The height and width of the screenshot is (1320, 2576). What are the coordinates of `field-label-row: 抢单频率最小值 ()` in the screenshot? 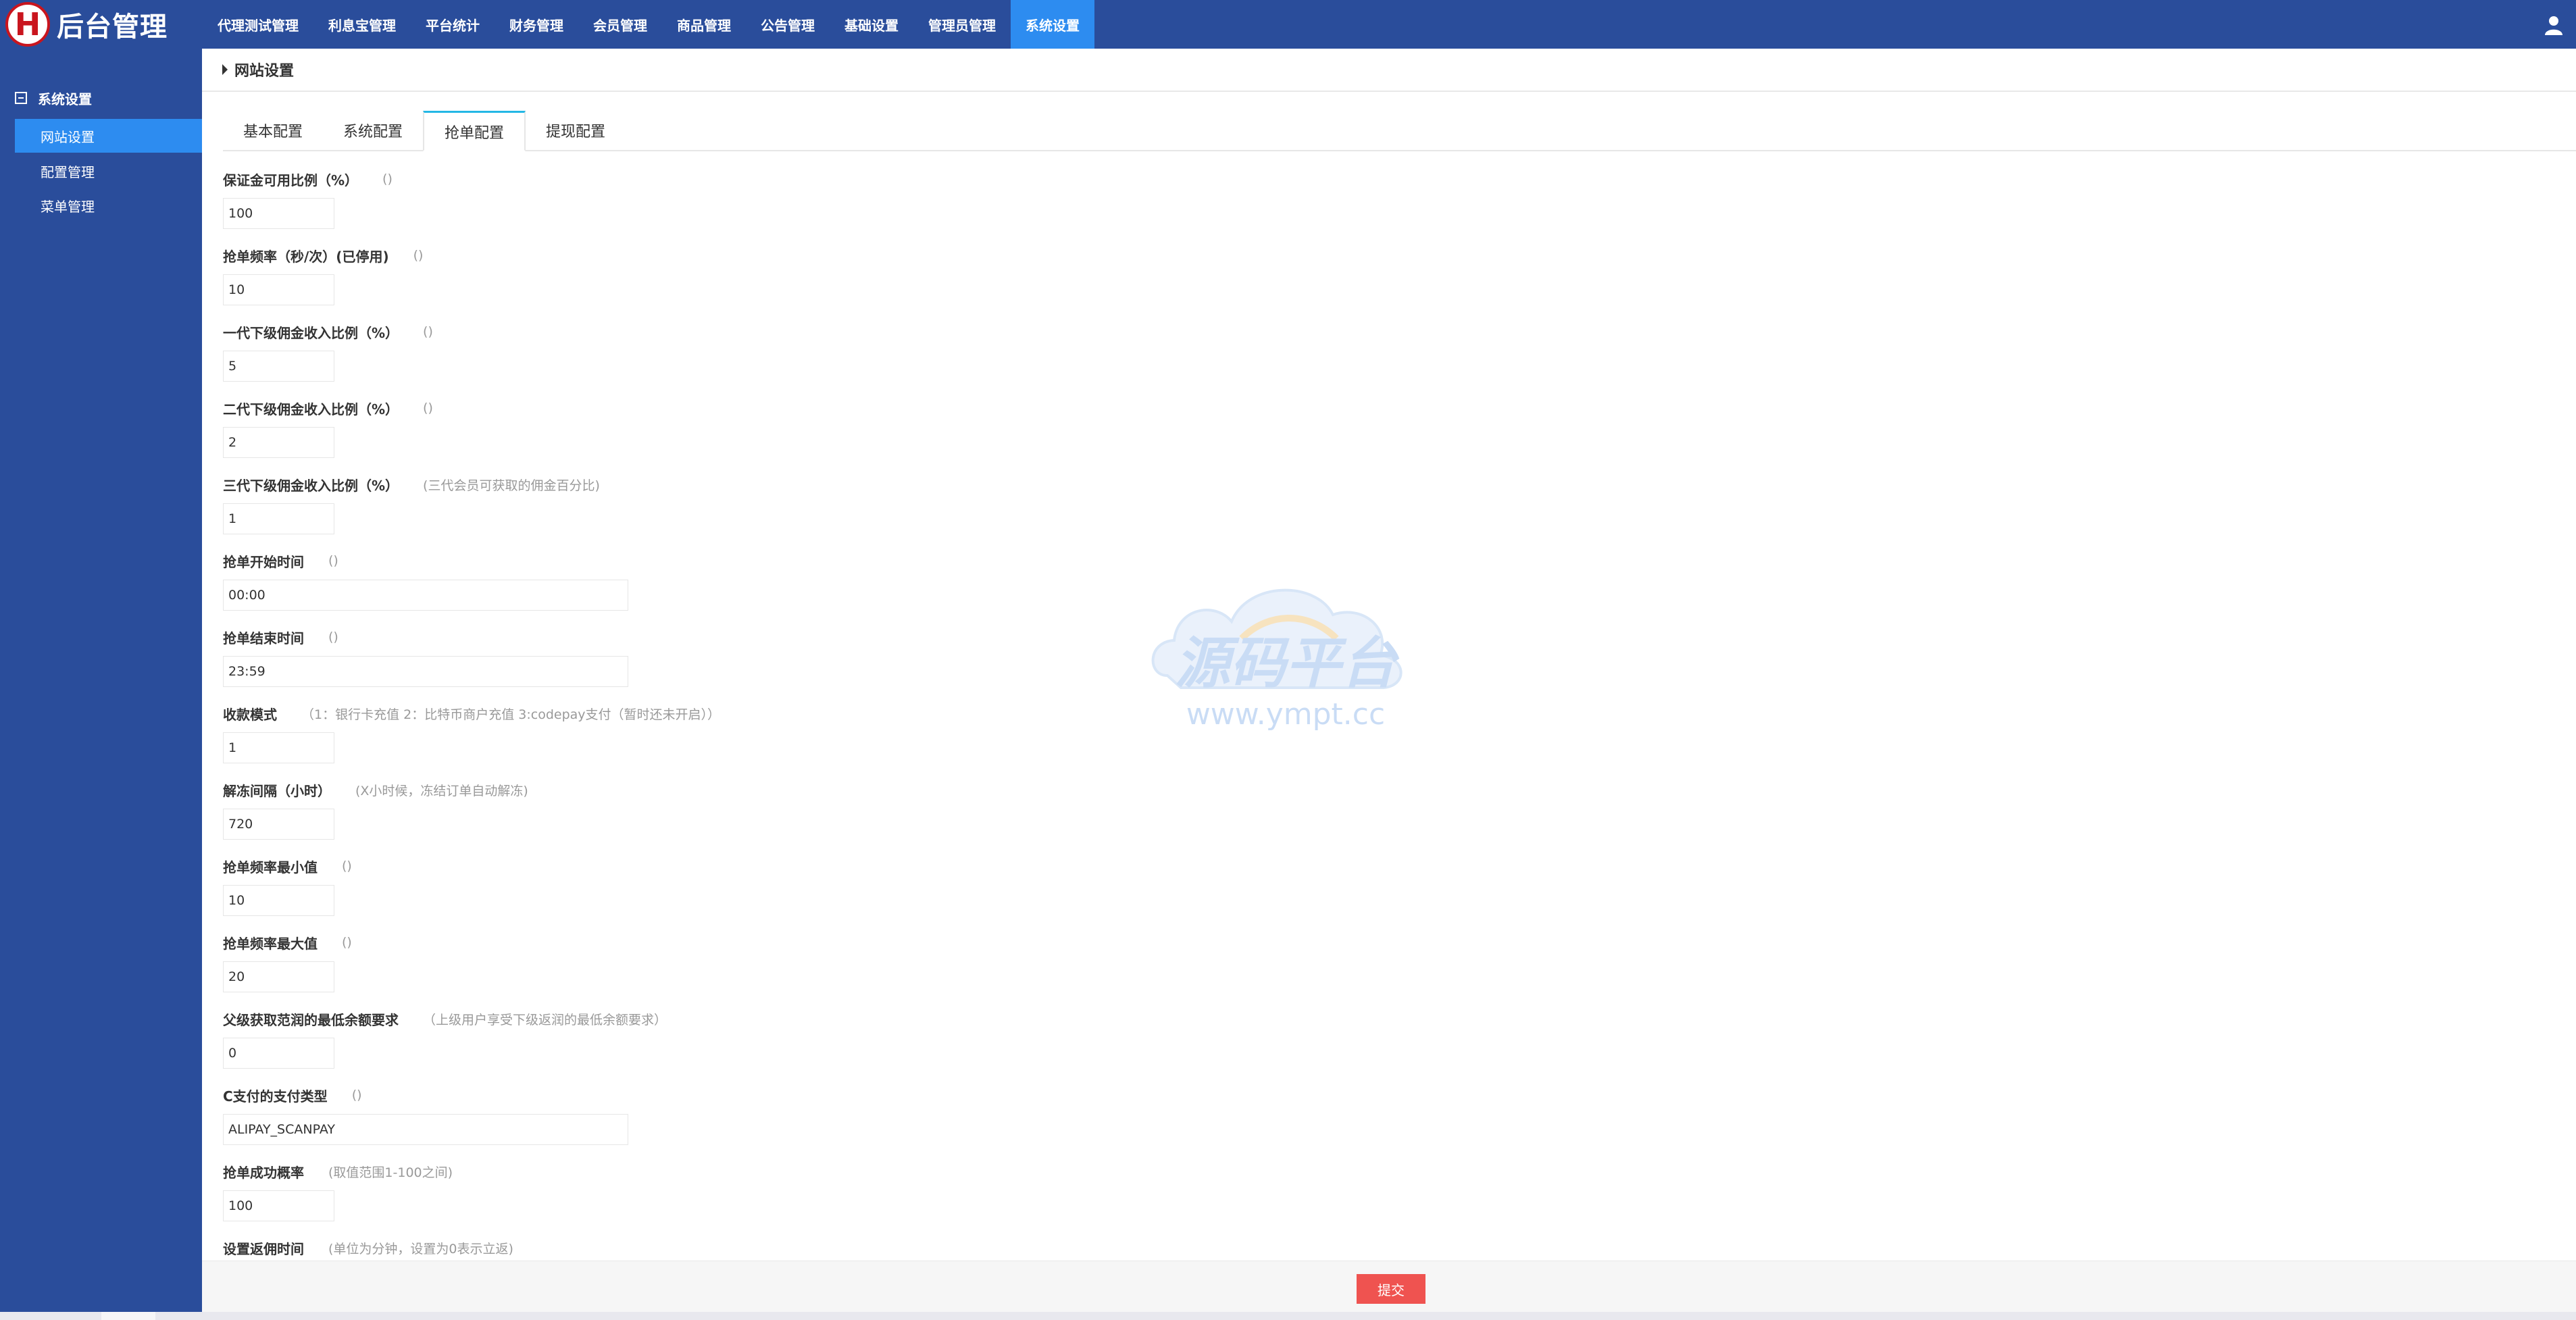 It's located at (287, 866).